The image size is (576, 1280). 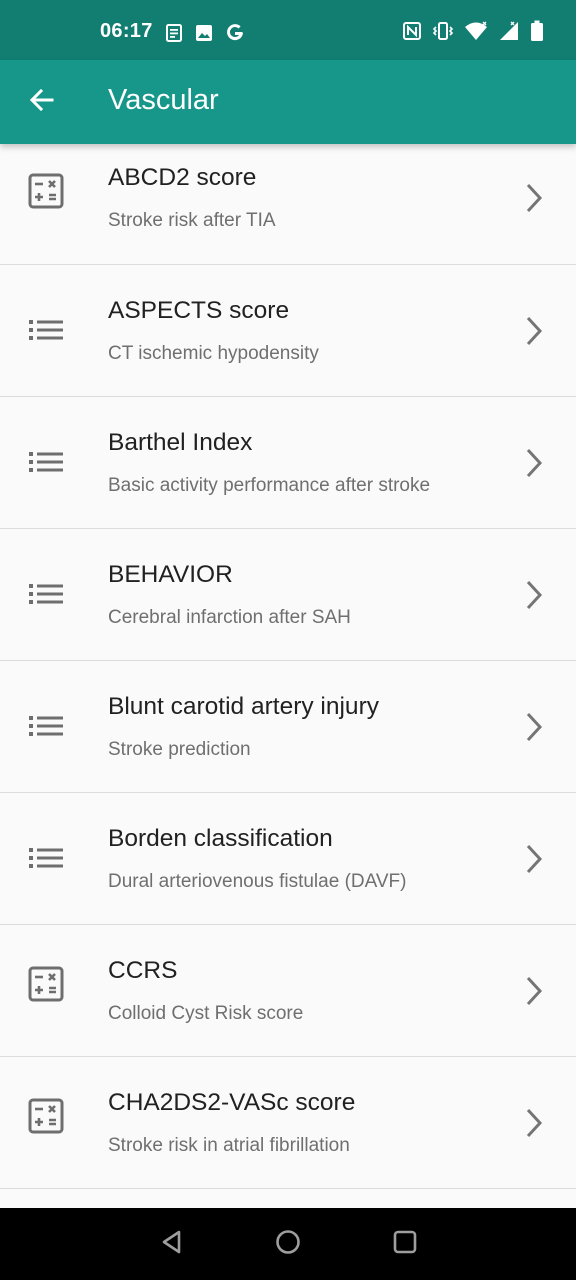 I want to click on back-button, so click(x=42, y=102).